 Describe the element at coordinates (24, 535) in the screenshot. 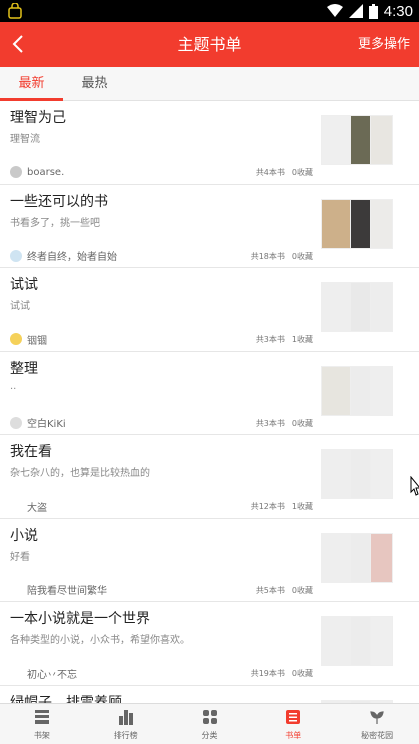

I see `booklist-title: 小说` at that location.